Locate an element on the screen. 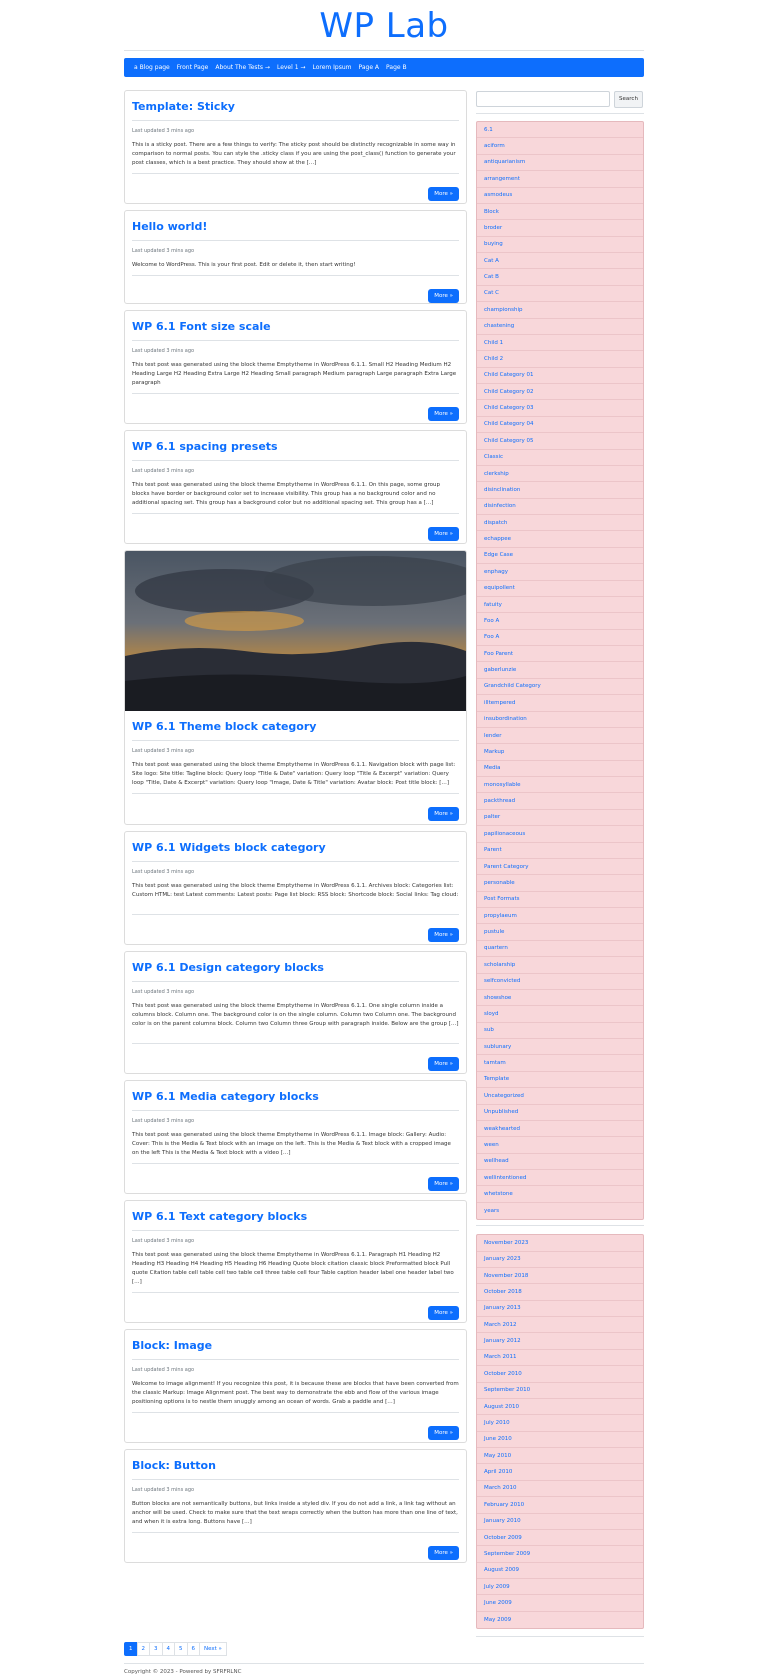  category-link: Uncategorized is located at coordinates (560, 1096).